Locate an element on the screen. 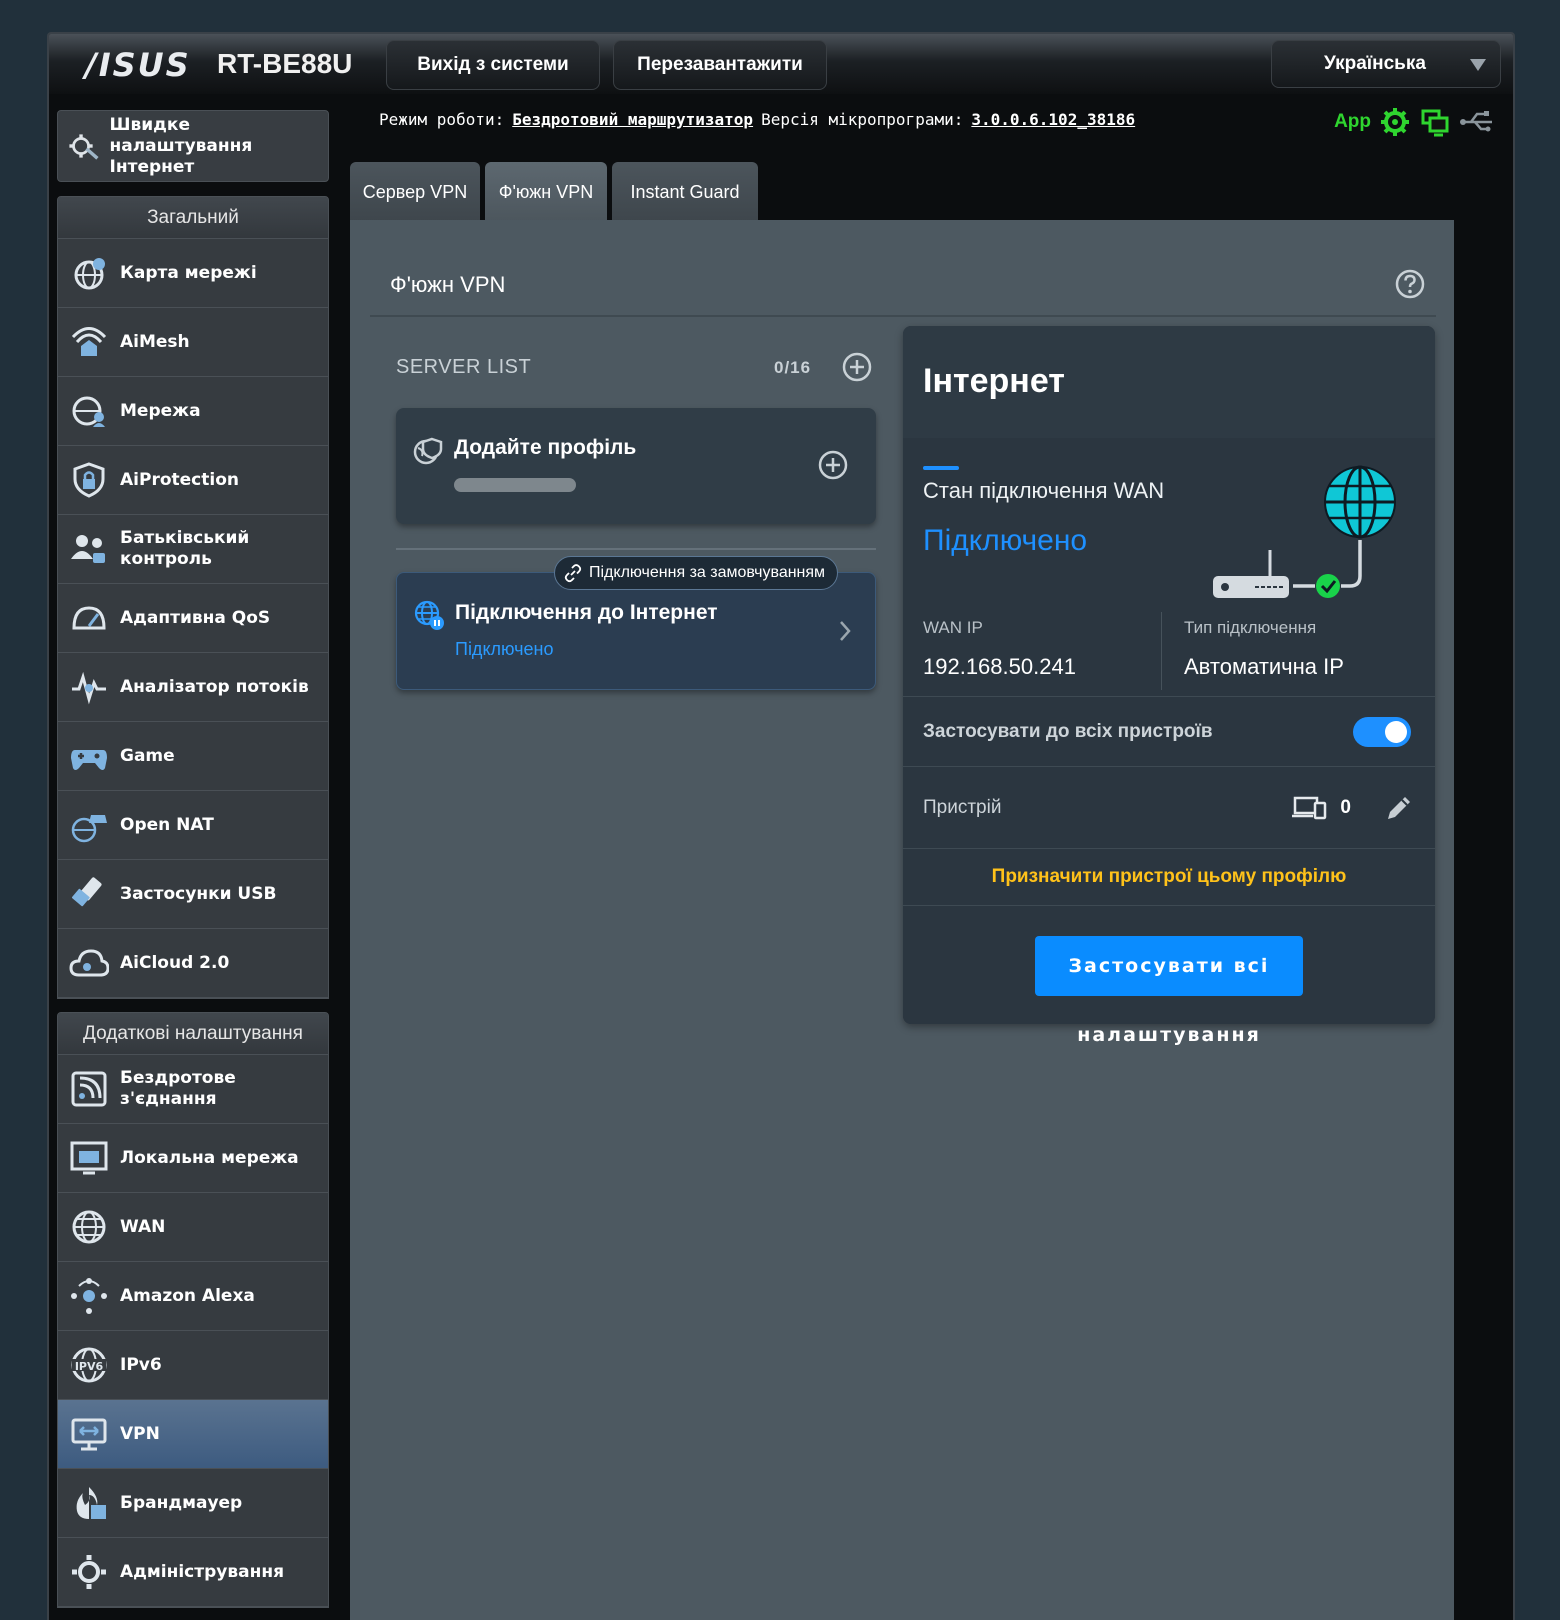 Image resolution: width=1560 pixels, height=1620 pixels. add-profile-icon is located at coordinates (833, 465).